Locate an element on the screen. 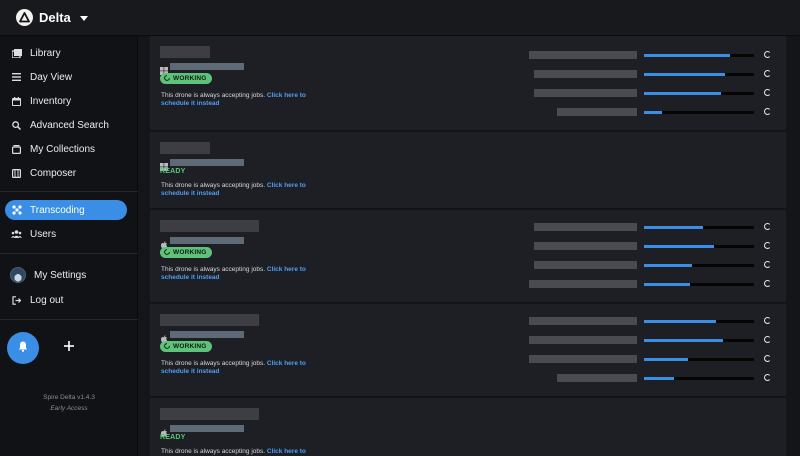 Image resolution: width=800 pixels, height=456 pixels. caret-down-icon is located at coordinates (83, 18).